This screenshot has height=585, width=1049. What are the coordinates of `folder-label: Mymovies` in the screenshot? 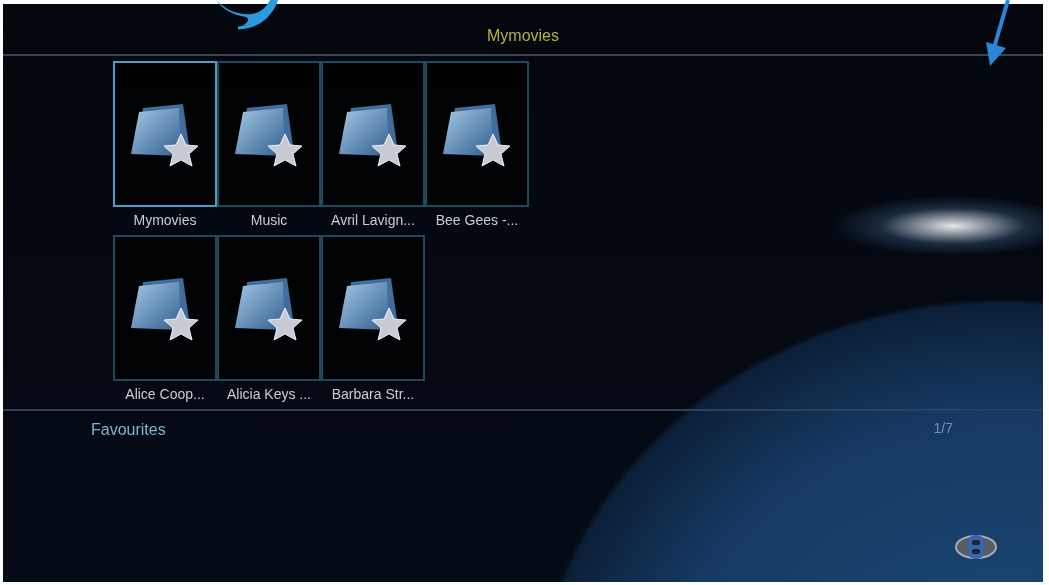 It's located at (165, 220).